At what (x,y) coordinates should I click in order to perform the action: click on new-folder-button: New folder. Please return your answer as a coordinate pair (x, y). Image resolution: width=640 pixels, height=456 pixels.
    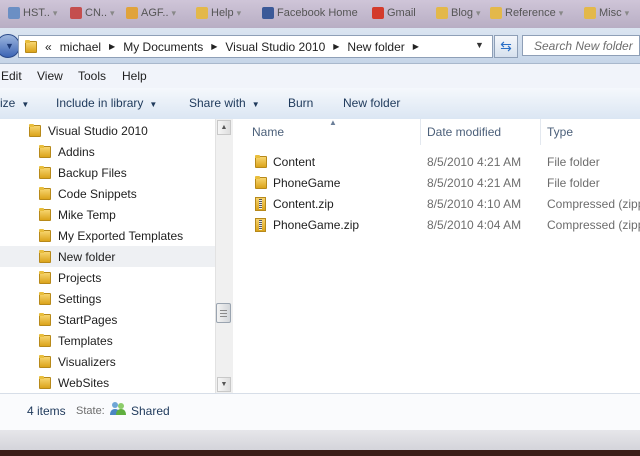
    Looking at the image, I should click on (371, 103).